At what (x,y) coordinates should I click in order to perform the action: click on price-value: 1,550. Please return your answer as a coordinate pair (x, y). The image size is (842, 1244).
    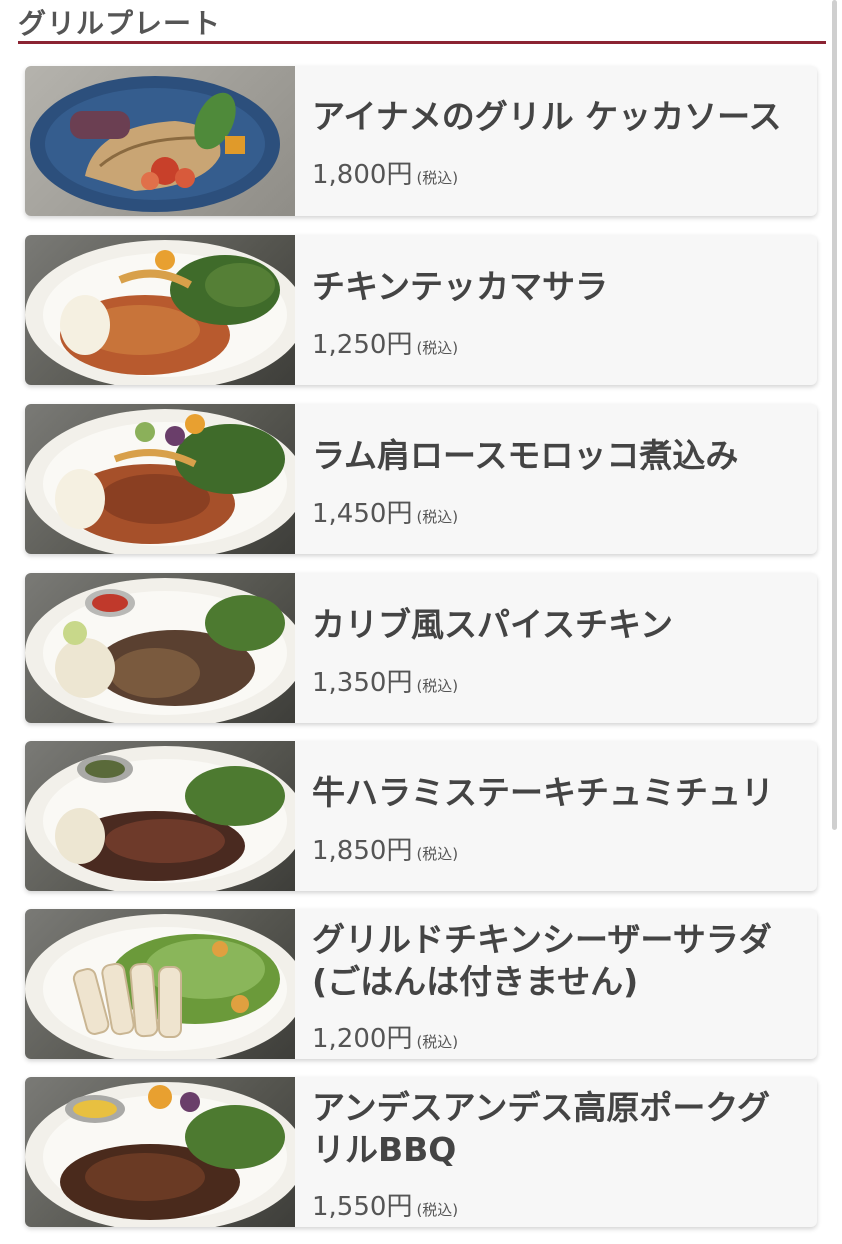
    Looking at the image, I should click on (349, 1207).